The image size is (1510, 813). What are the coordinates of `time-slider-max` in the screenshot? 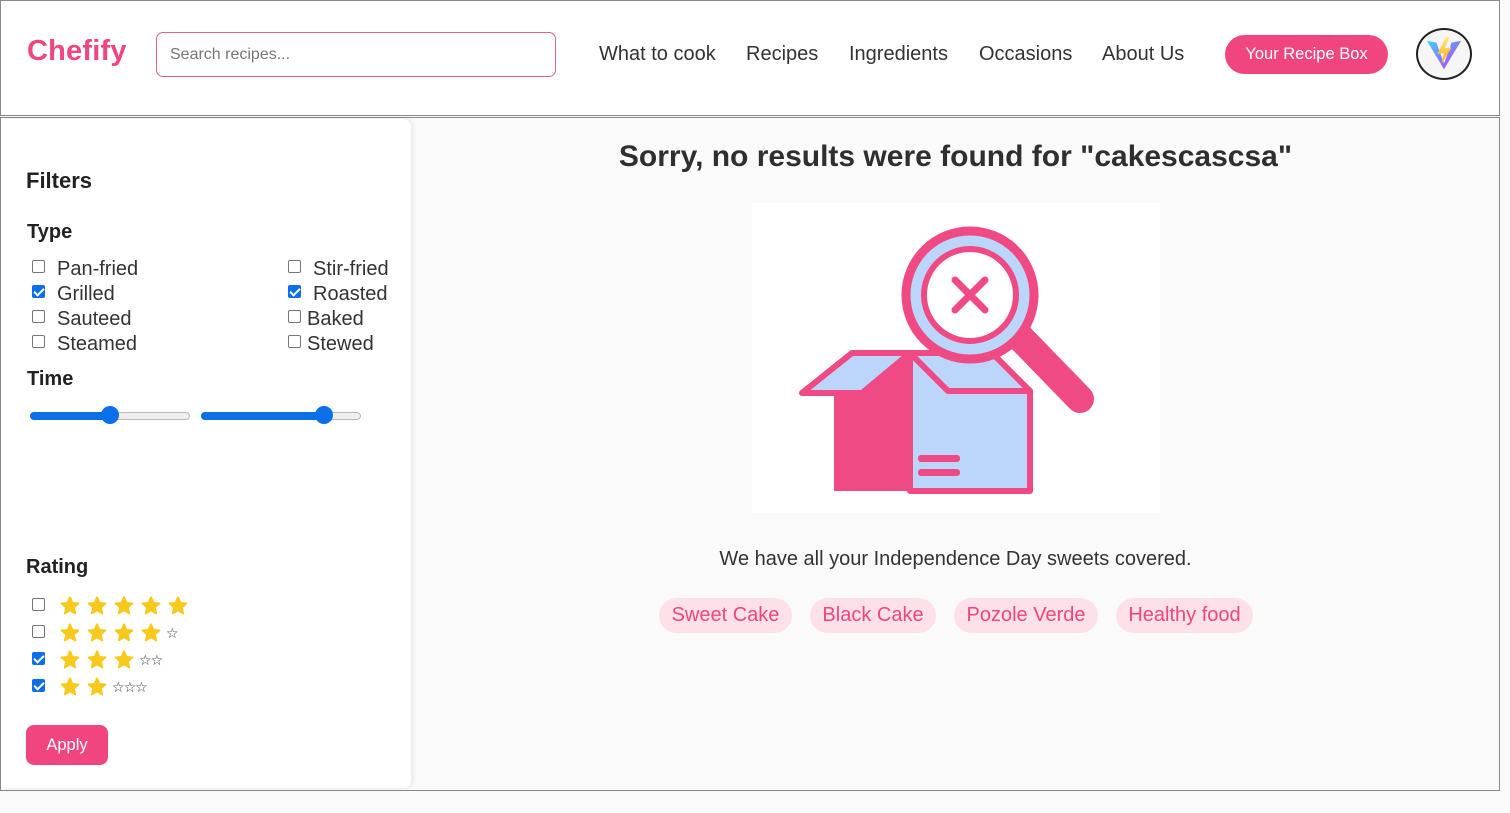 It's located at (281, 417).